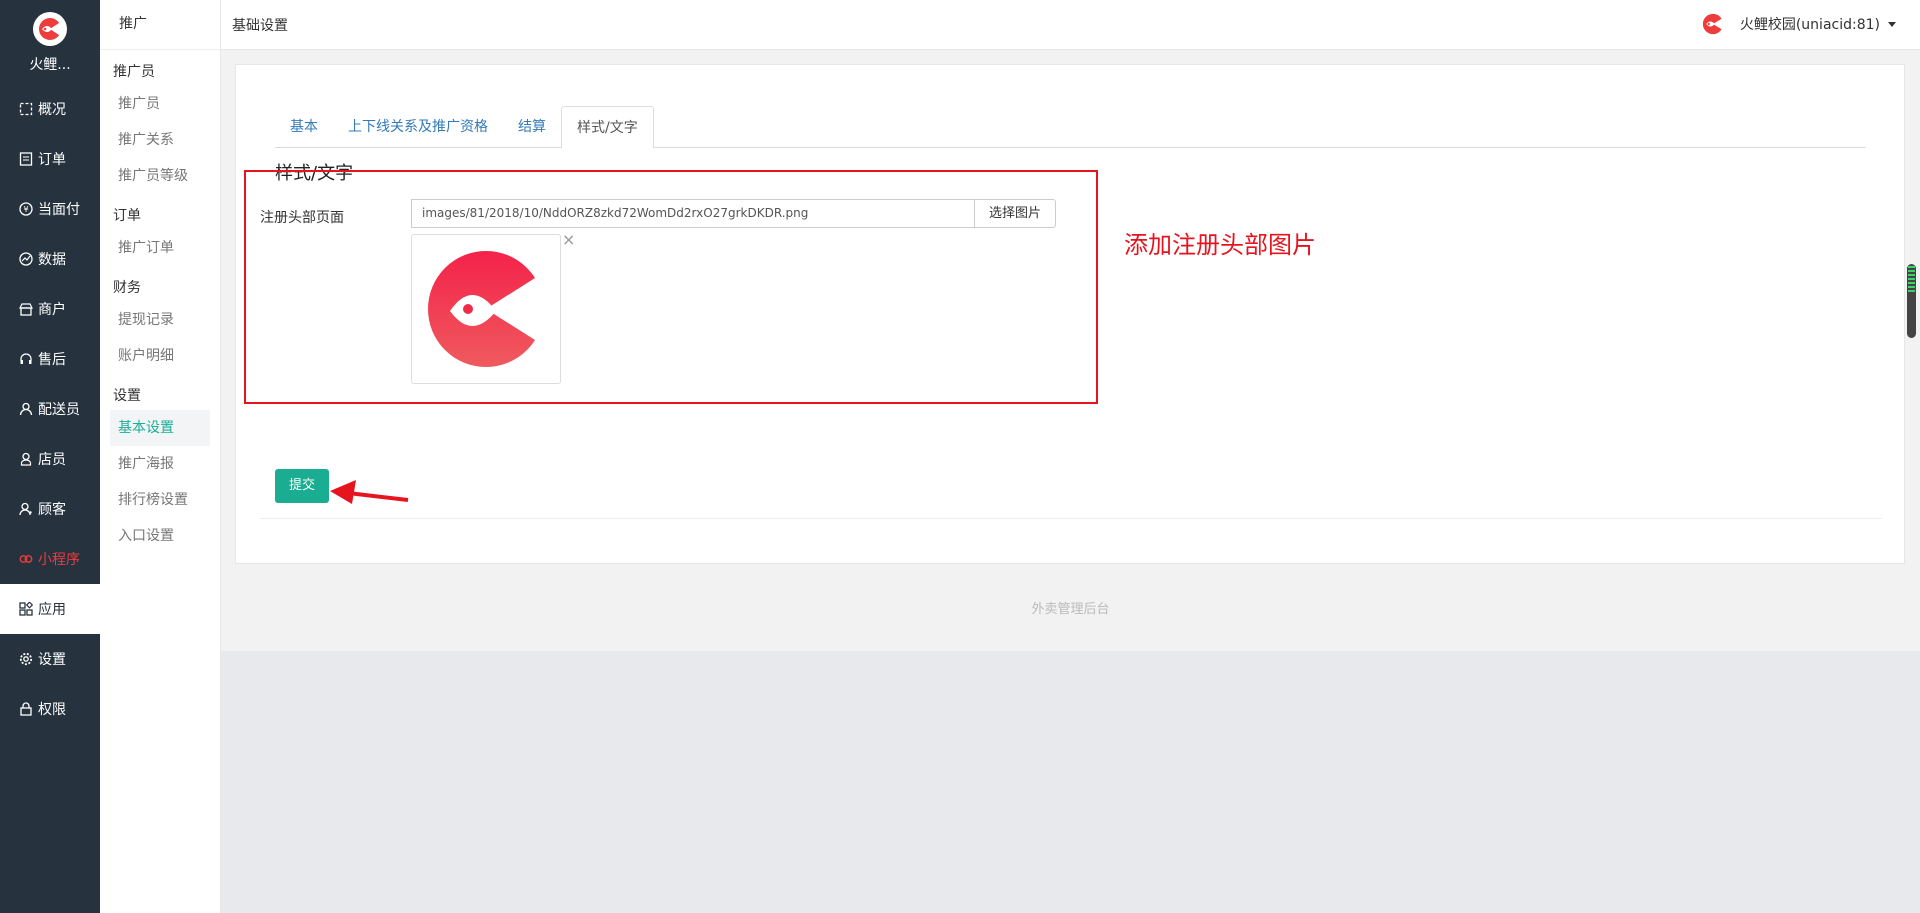 The image size is (1920, 913). I want to click on sidebar-item-label: 店员, so click(52, 460).